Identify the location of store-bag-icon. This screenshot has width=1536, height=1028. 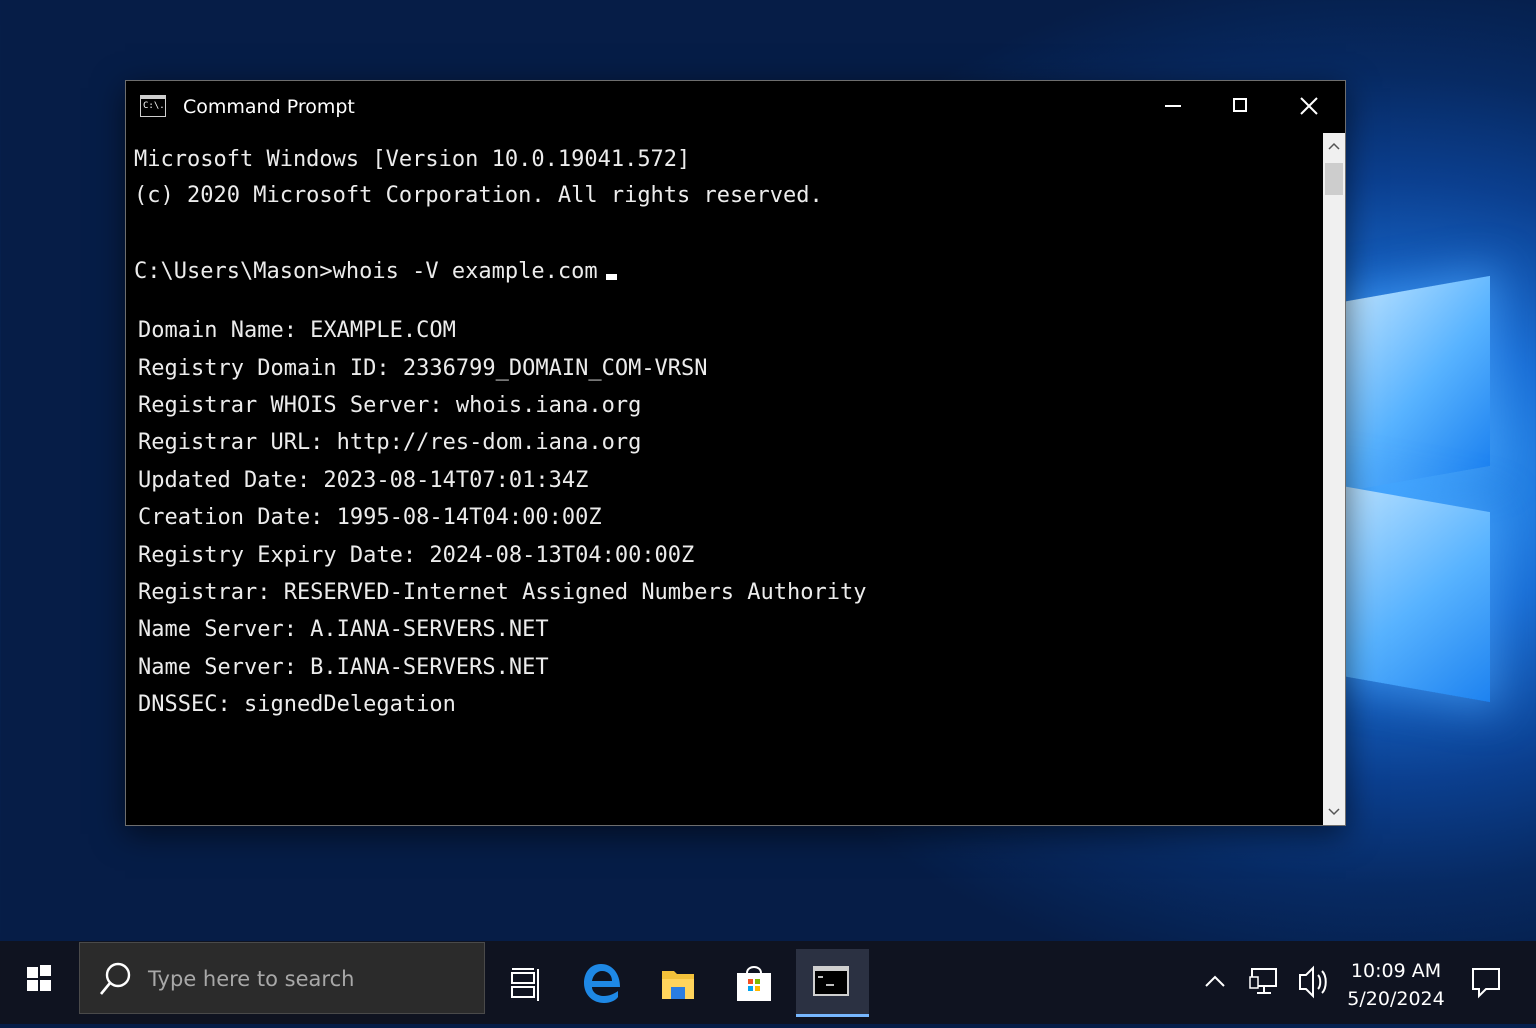
(754, 983).